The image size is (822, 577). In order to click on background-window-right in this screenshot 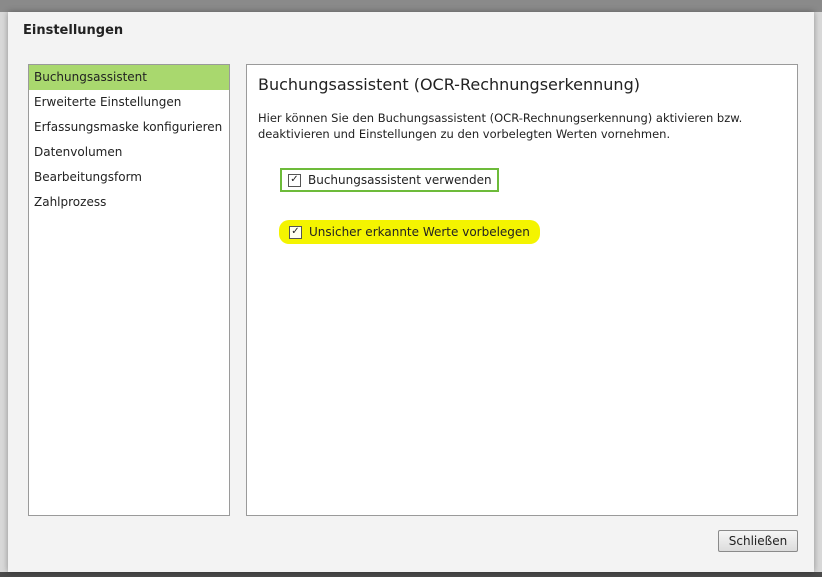, I will do `click(818, 292)`.